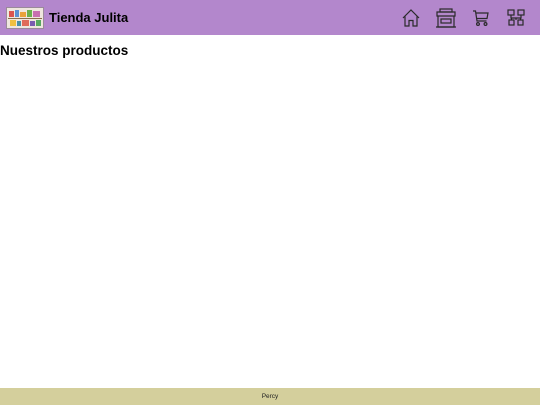 The width and height of the screenshot is (540, 405). I want to click on nav-network, so click(516, 18).